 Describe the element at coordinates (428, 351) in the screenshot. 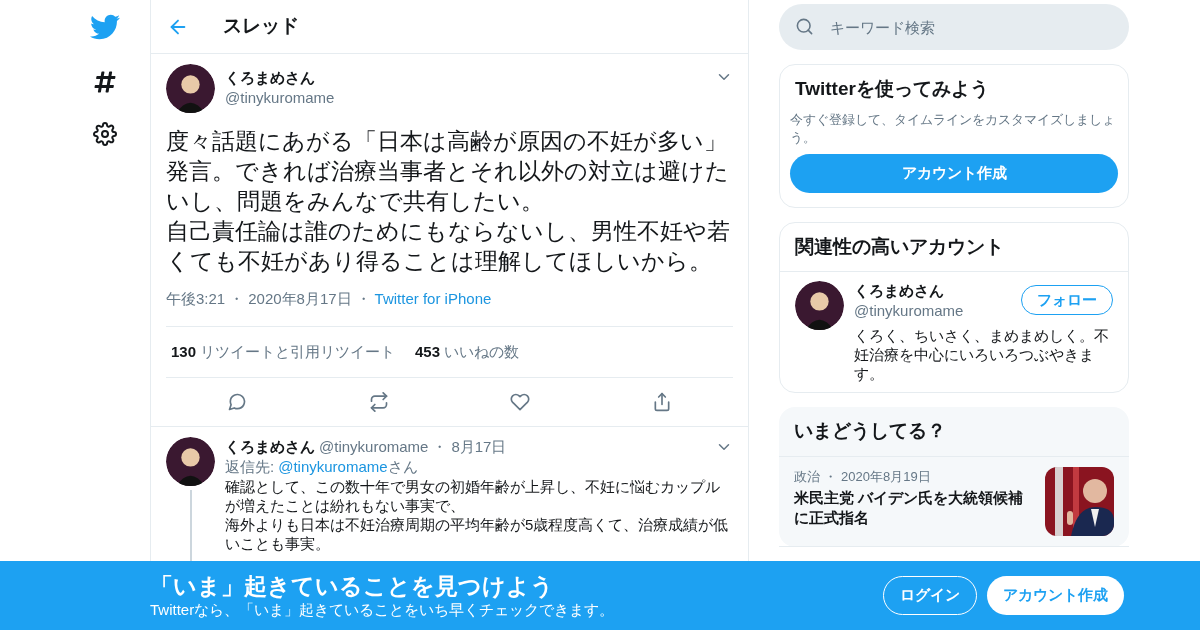

I see `like-count: 453` at that location.